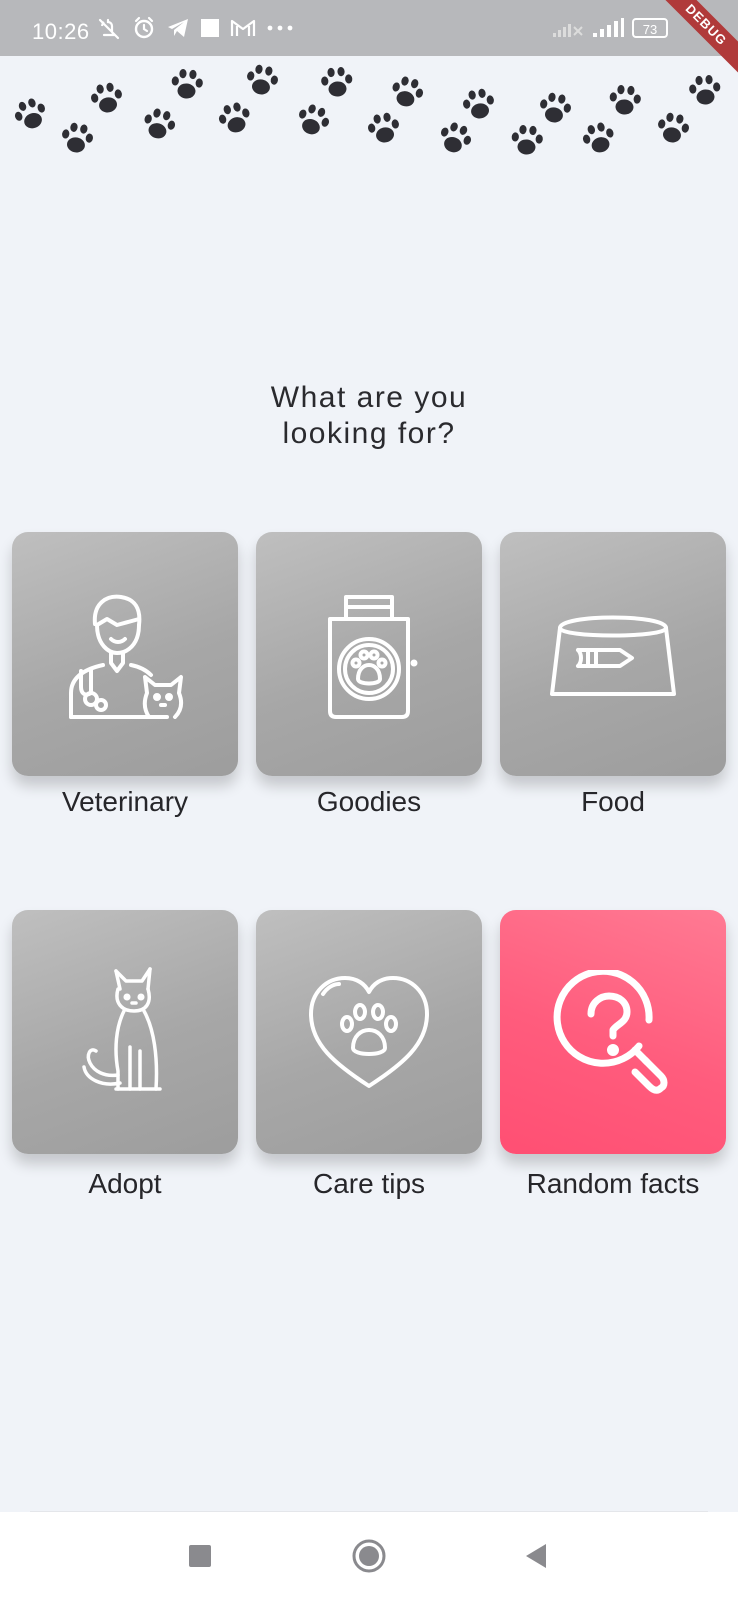 This screenshot has width=738, height=1600. Describe the element at coordinates (125, 1184) in the screenshot. I see `adopt-label: Adopt` at that location.